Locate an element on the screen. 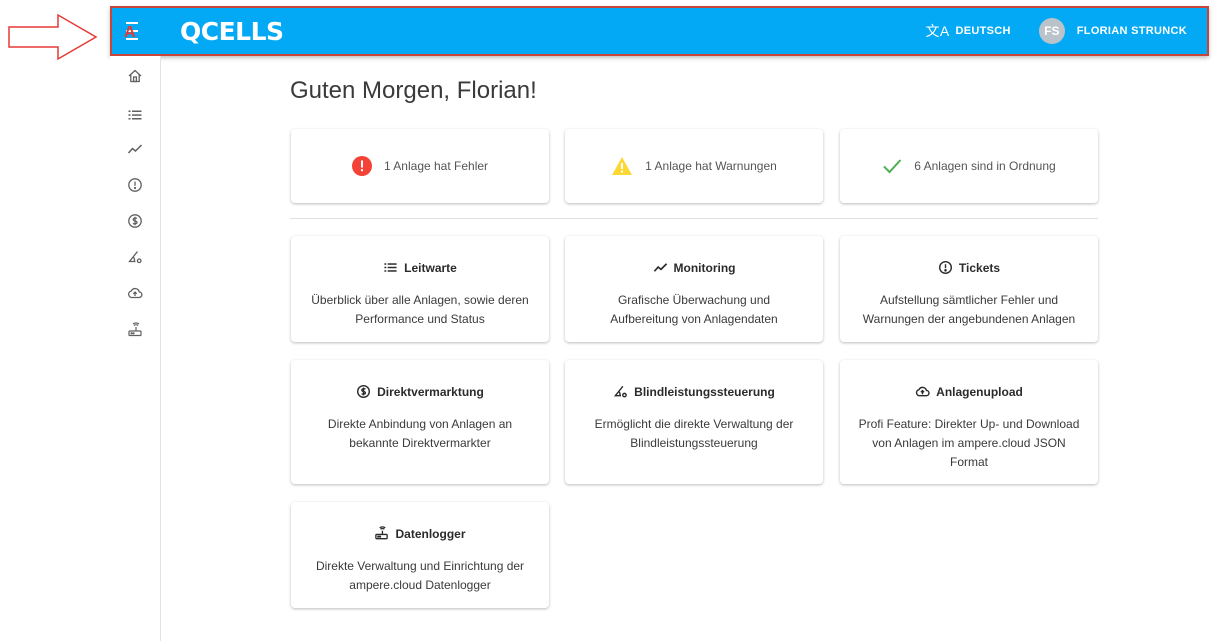 This screenshot has width=1213, height=641. feature-title-row: Tickets is located at coordinates (969, 267).